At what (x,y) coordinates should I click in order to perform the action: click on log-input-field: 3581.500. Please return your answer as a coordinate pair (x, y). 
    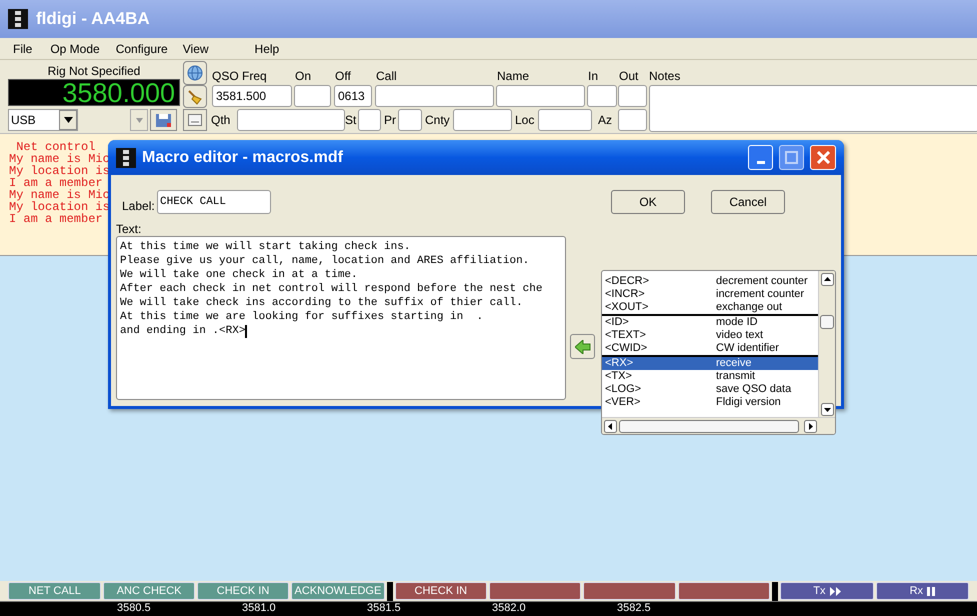
    Looking at the image, I should click on (252, 96).